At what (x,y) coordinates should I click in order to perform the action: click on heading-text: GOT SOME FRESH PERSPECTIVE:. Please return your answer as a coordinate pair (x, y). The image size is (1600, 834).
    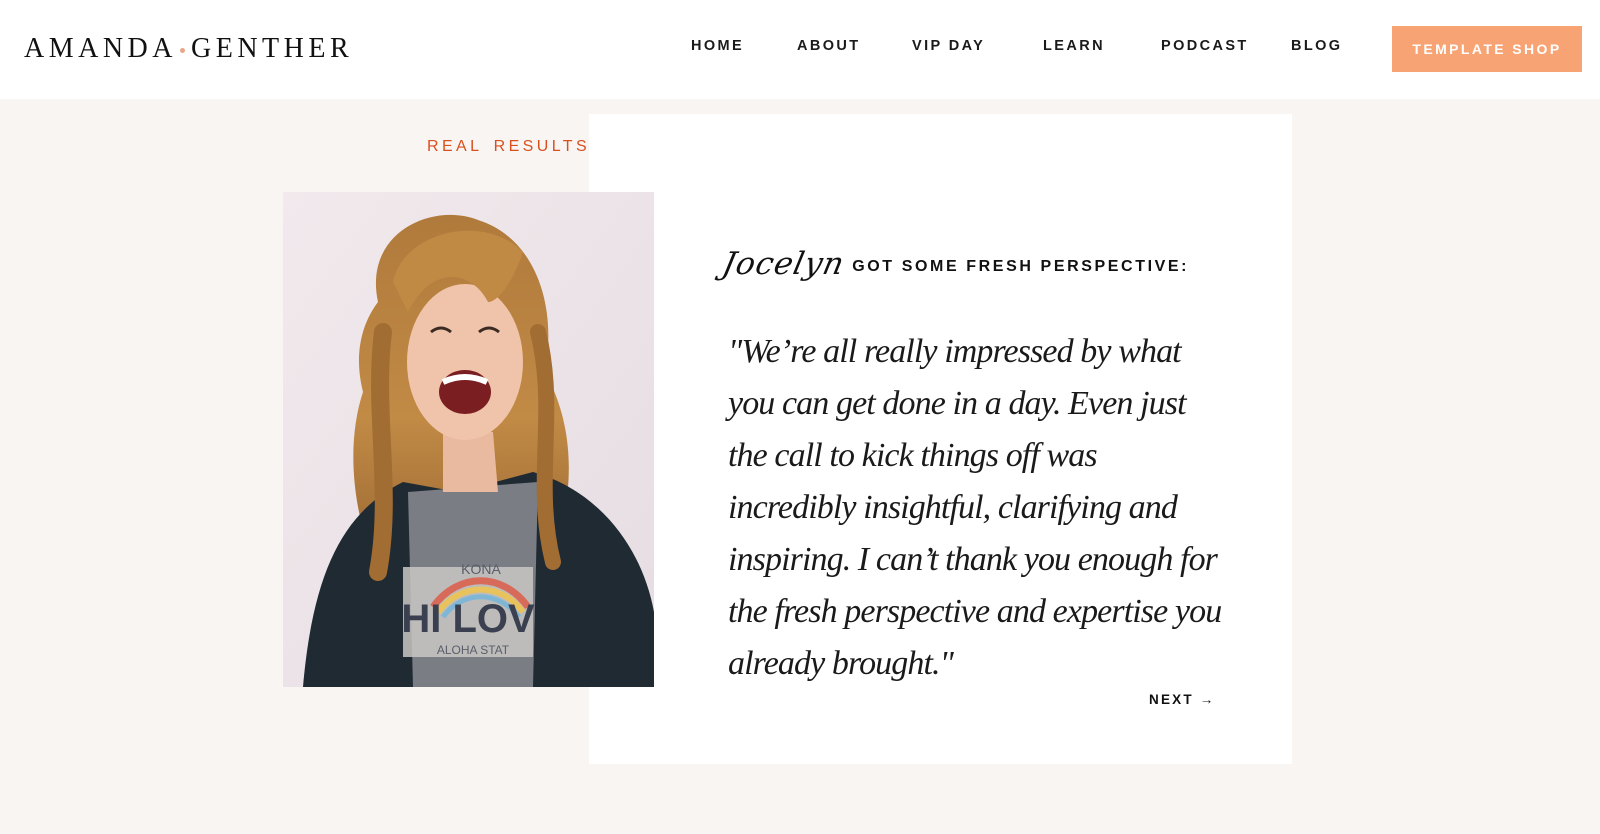
    Looking at the image, I should click on (1021, 266).